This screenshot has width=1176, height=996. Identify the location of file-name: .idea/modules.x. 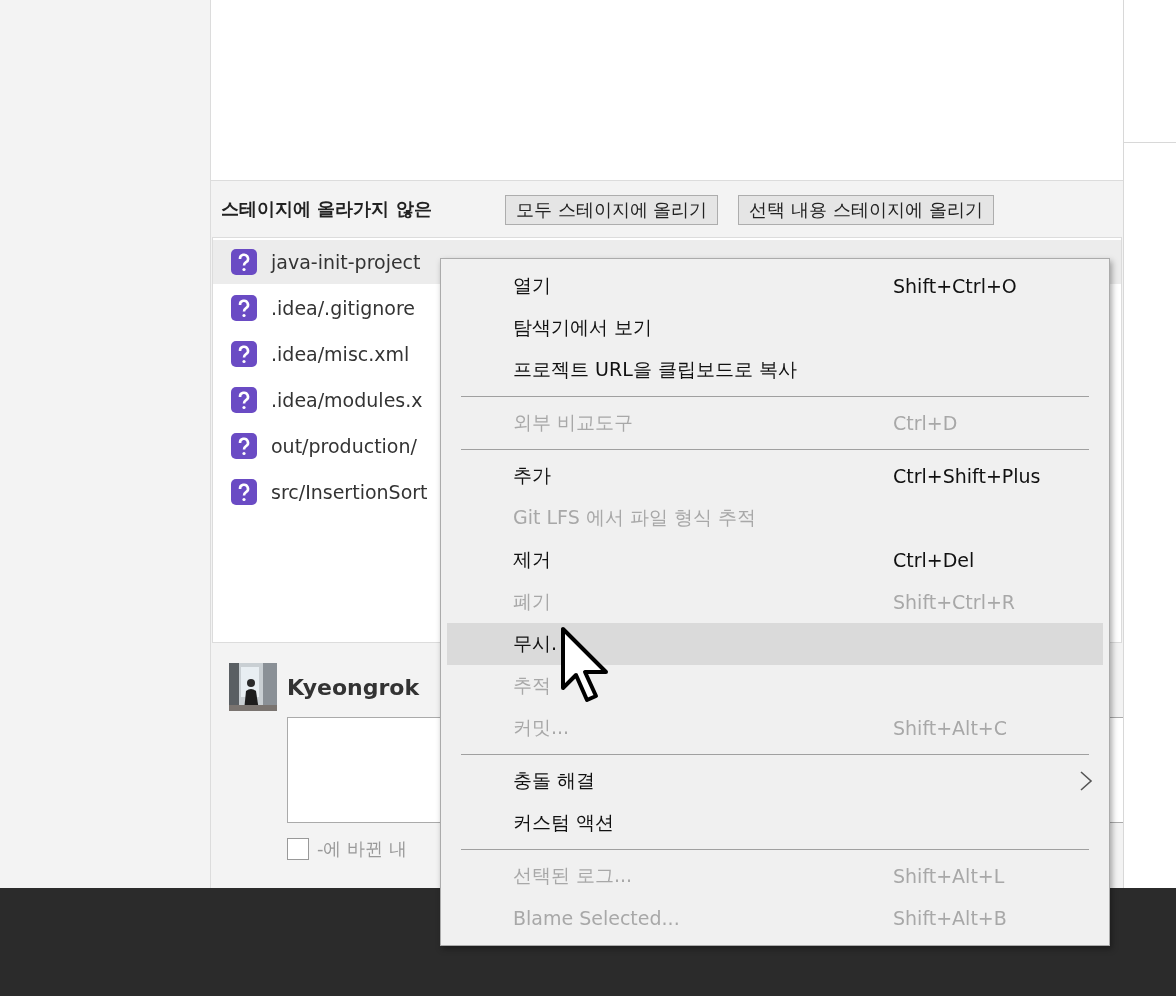
(347, 400).